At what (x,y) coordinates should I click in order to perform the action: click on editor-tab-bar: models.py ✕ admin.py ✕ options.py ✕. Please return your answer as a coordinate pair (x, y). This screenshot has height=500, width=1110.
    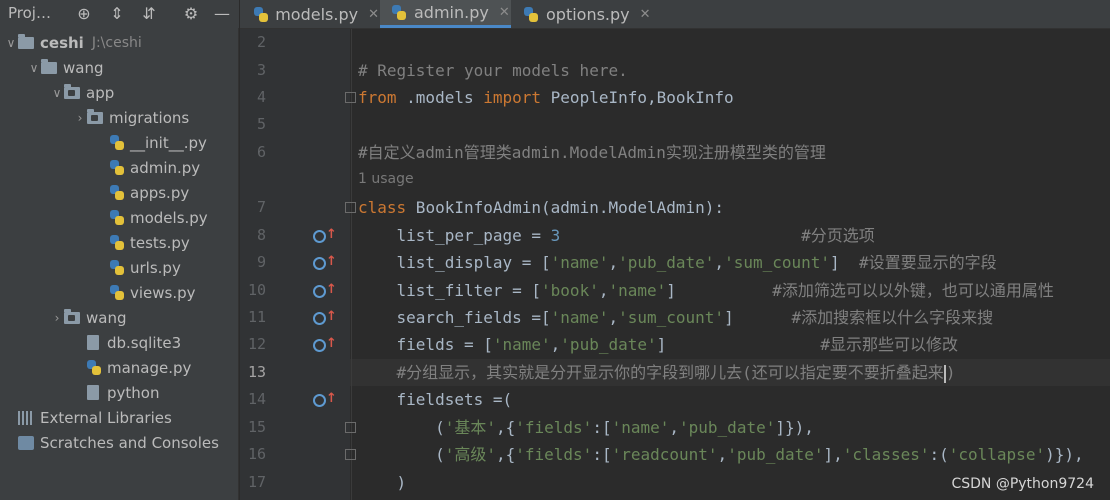
    Looking at the image, I should click on (675, 14).